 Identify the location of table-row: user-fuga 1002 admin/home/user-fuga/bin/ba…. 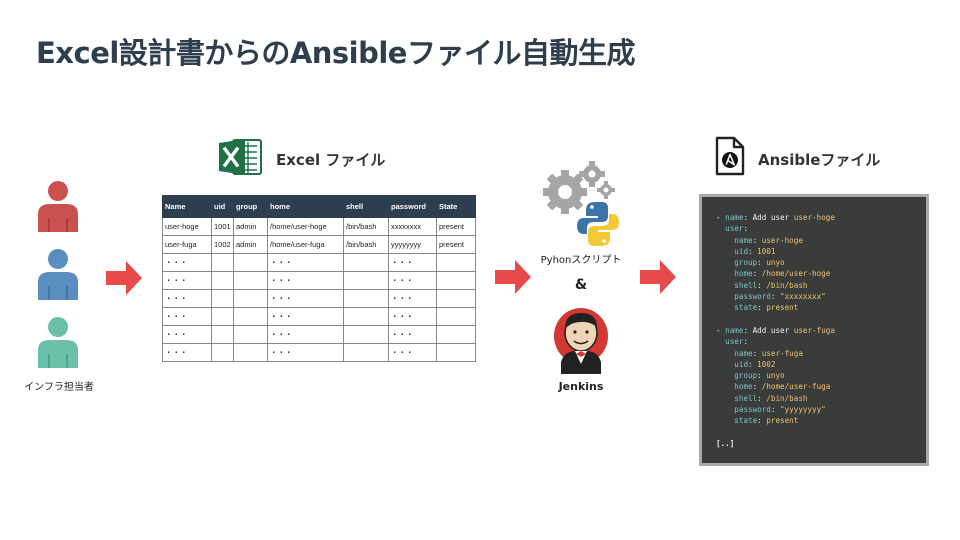
(319, 244).